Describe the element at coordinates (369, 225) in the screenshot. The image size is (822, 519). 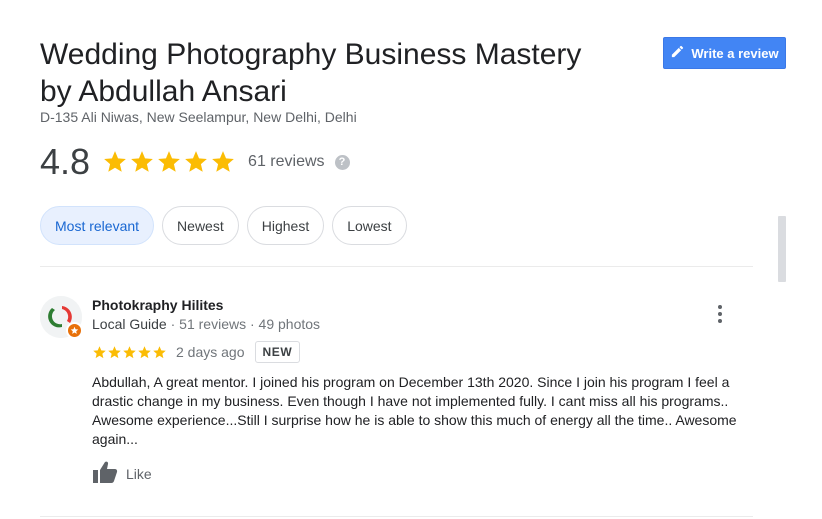
I see `sort-lowest: Lowest` at that location.